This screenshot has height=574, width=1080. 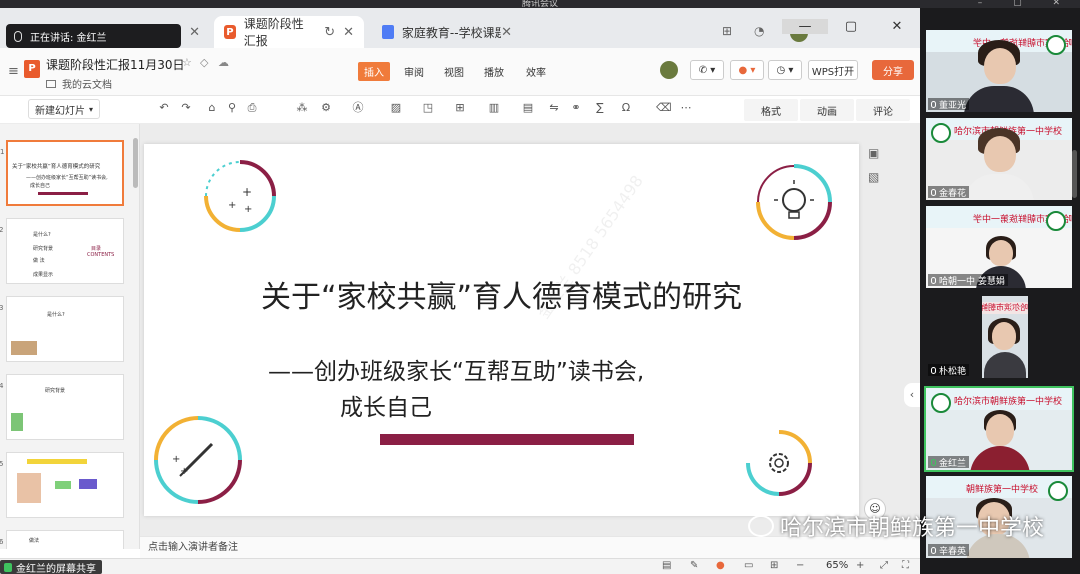 What do you see at coordinates (727, 31) in the screenshot?
I see `grid-icon: ⊞` at bounding box center [727, 31].